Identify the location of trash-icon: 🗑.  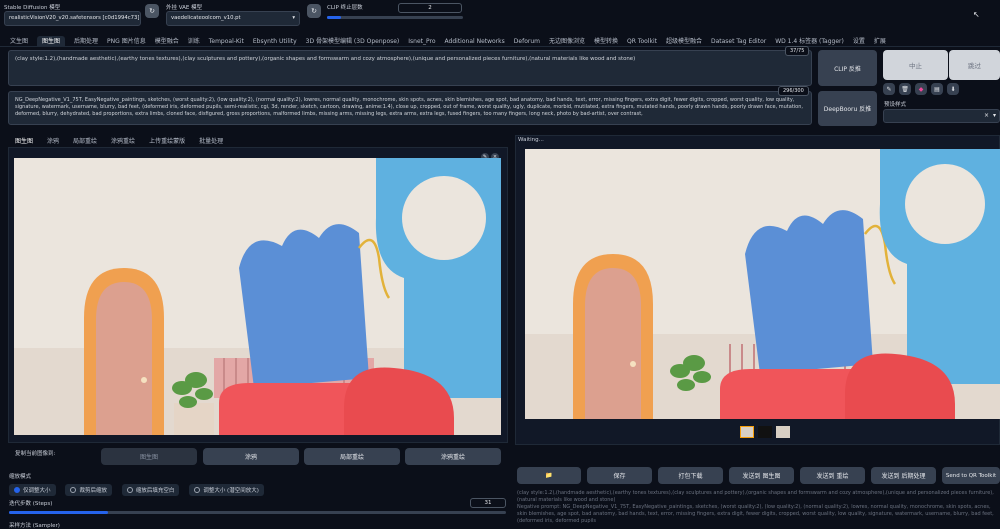
(905, 89).